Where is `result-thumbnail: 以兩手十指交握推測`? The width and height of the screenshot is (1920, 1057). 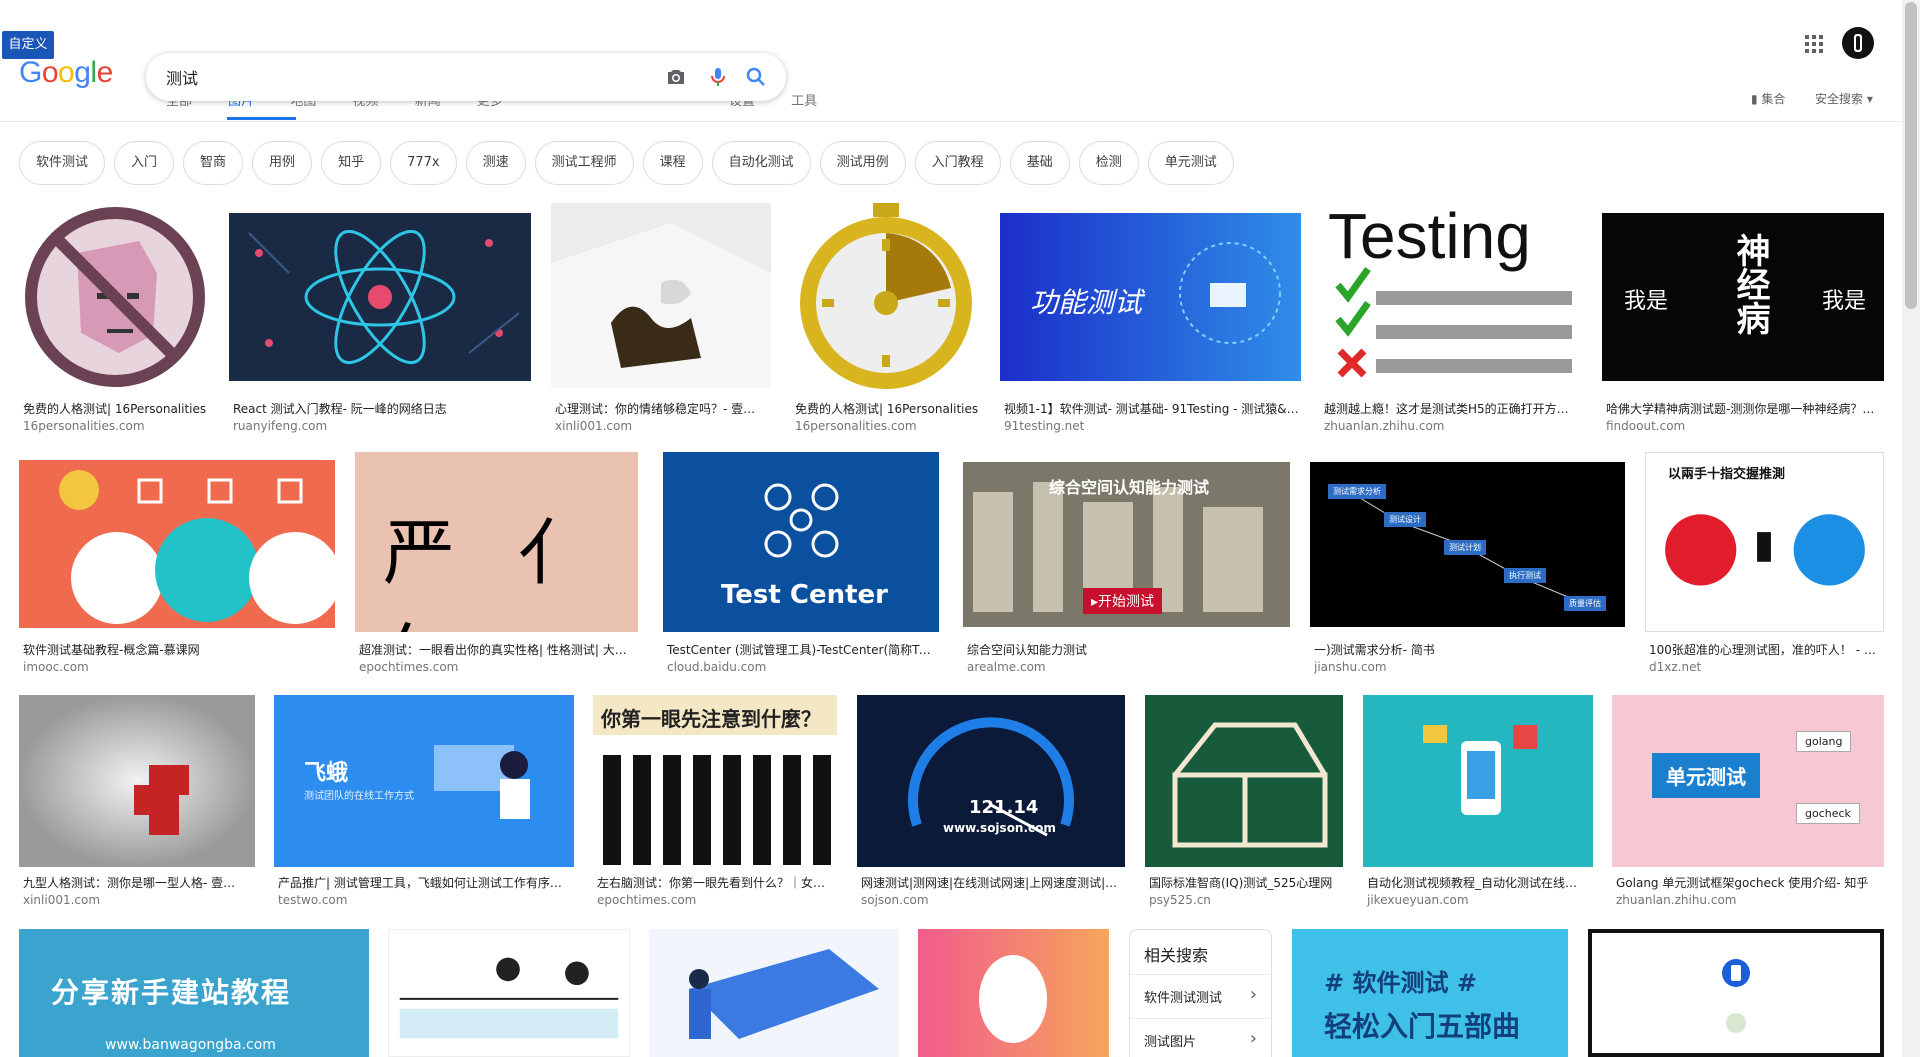 result-thumbnail: 以兩手十指交握推測 is located at coordinates (1764, 542).